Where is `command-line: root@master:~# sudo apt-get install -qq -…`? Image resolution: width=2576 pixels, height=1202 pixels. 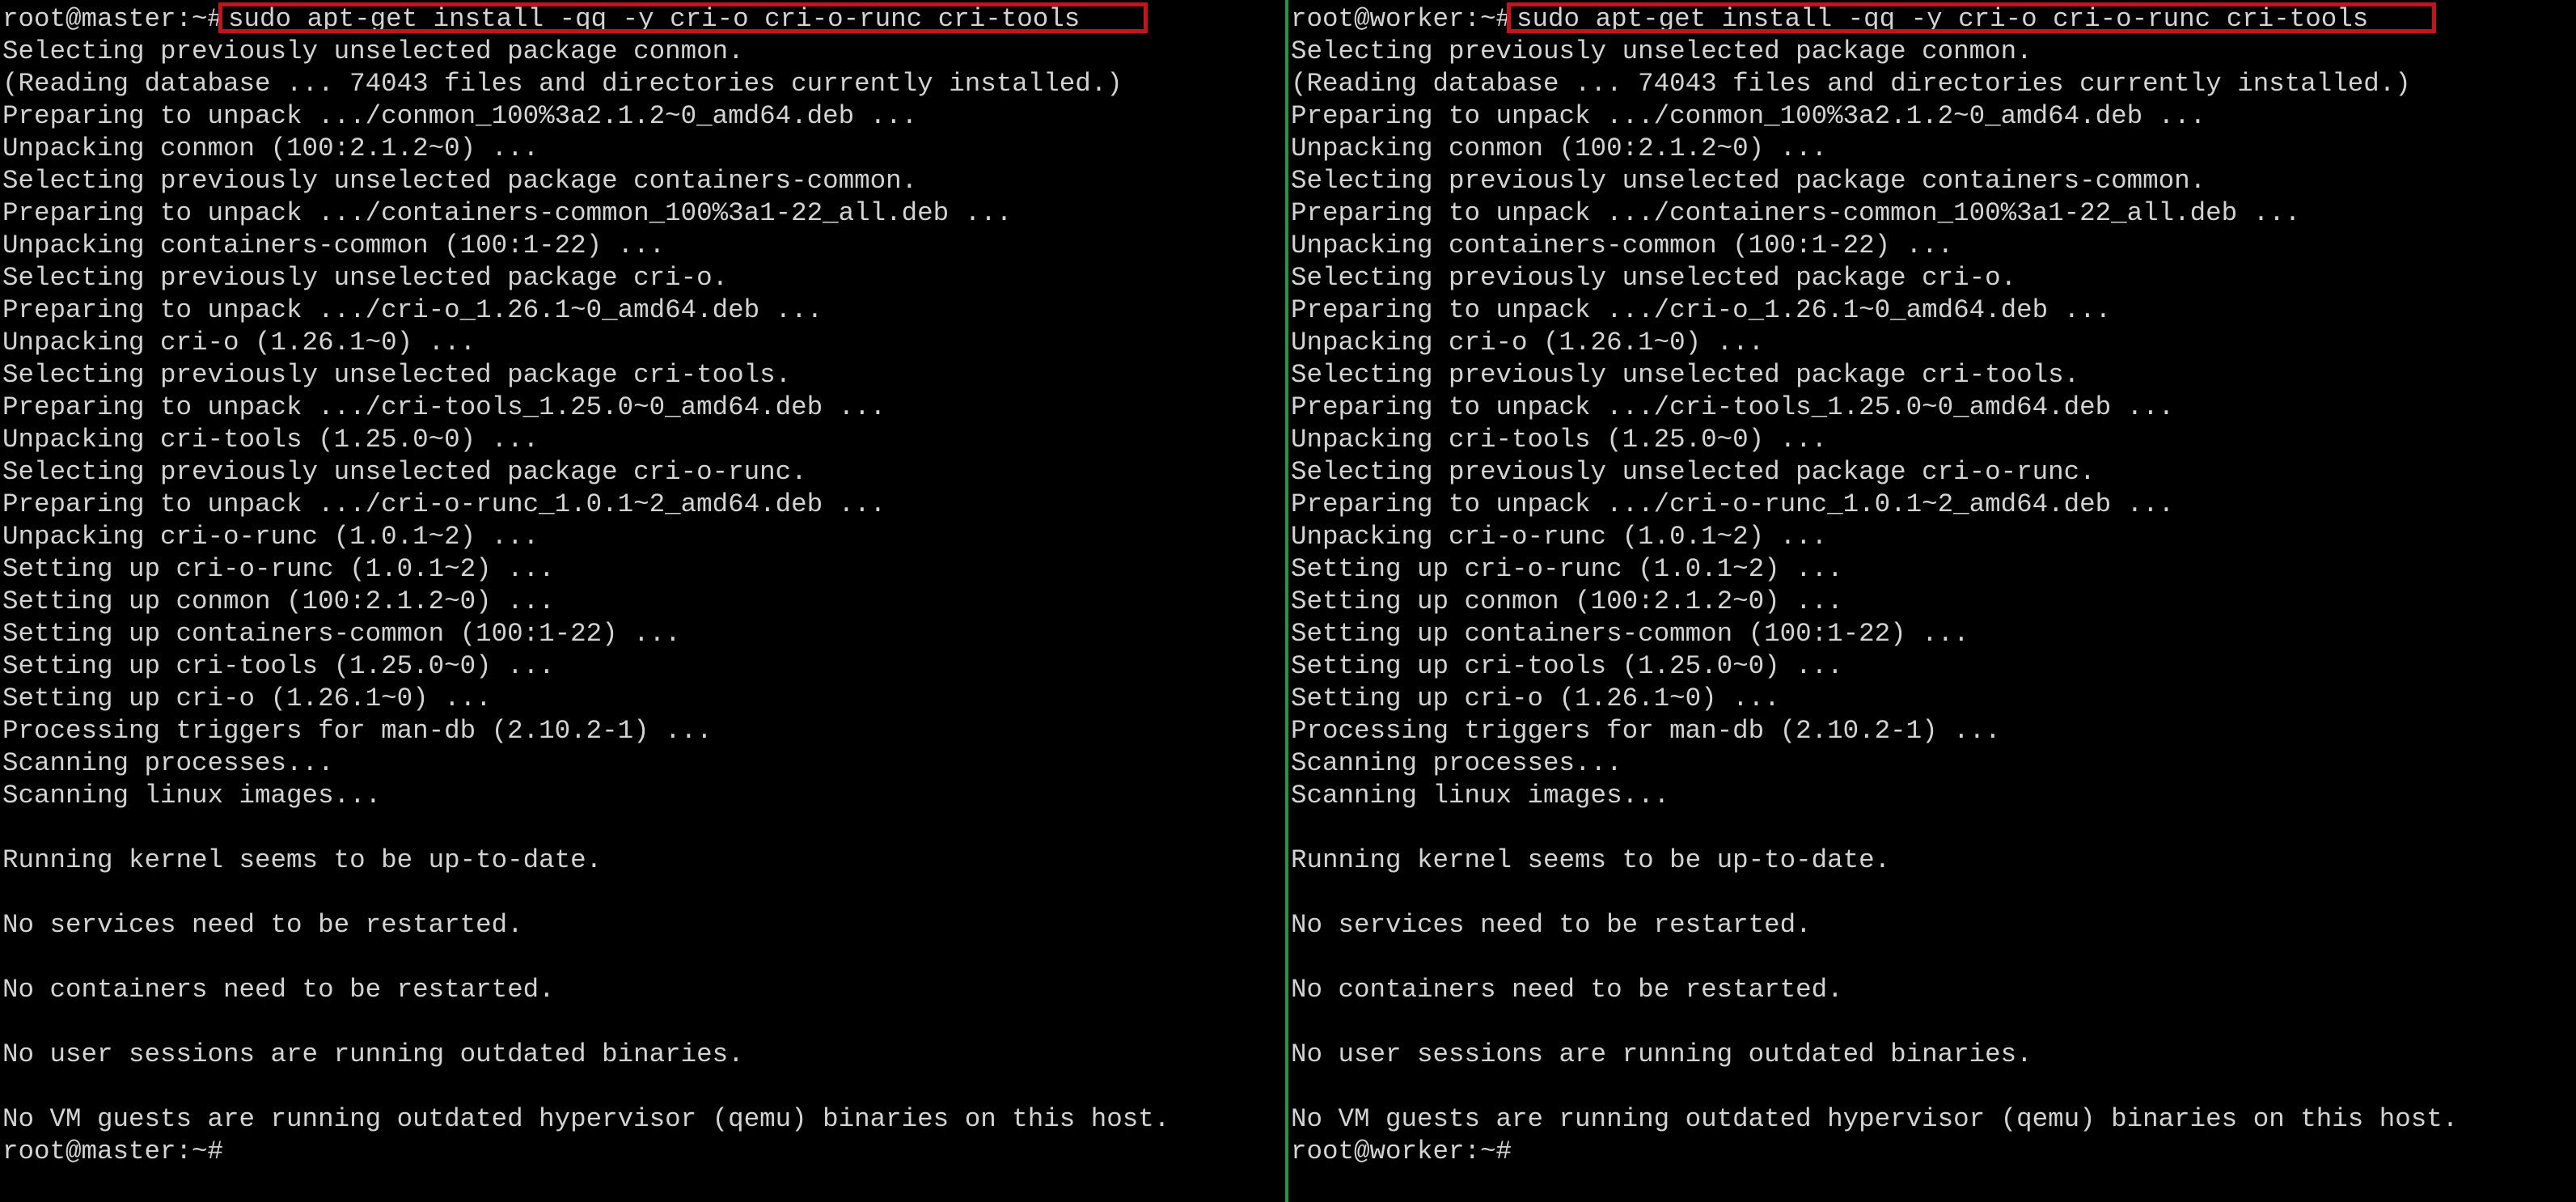 command-line: root@master:~# sudo apt-get install -qq -… is located at coordinates (644, 19).